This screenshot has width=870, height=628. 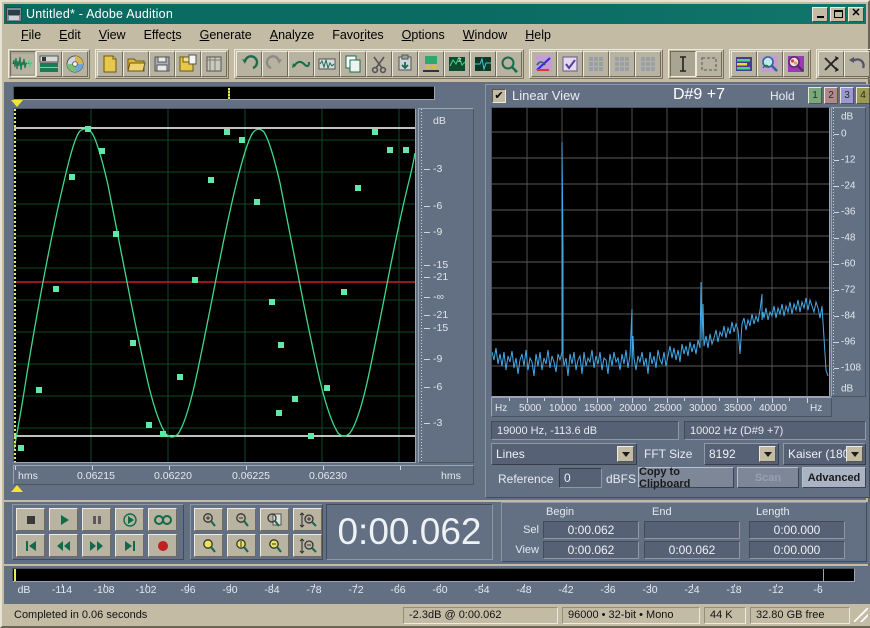 I want to click on sel-end-field, so click(x=692, y=530).